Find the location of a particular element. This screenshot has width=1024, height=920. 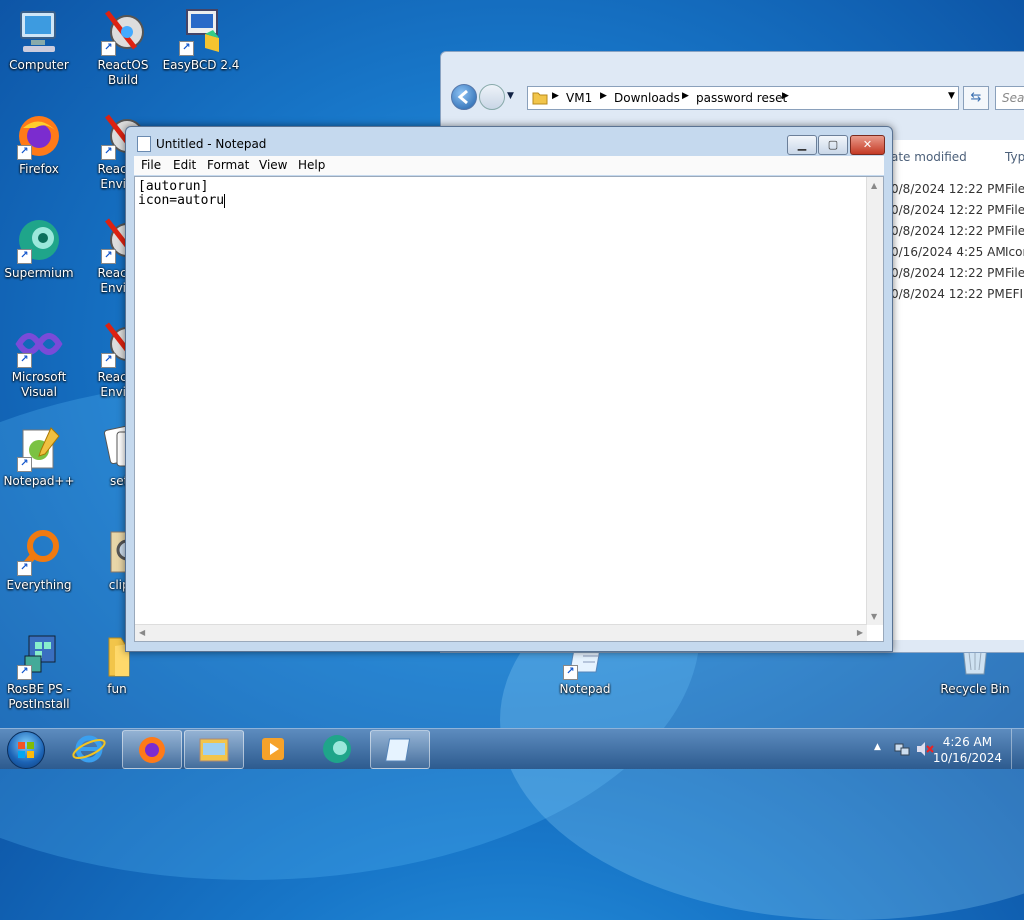

network-icon is located at coordinates (902, 749).